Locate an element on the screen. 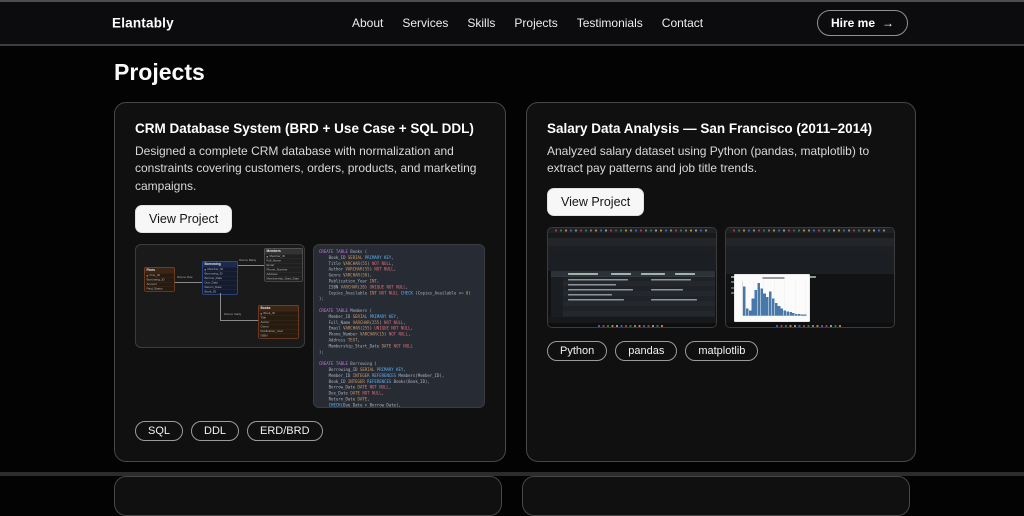 This screenshot has width=1024, height=516. tag-sql: SQL is located at coordinates (159, 431).